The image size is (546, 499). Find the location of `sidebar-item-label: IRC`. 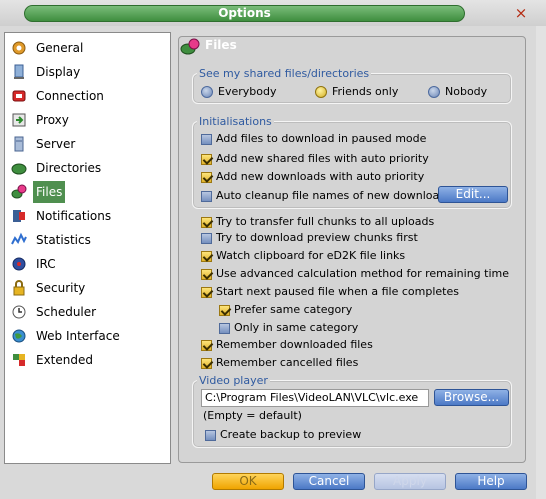

sidebar-item-label: IRC is located at coordinates (46, 264).